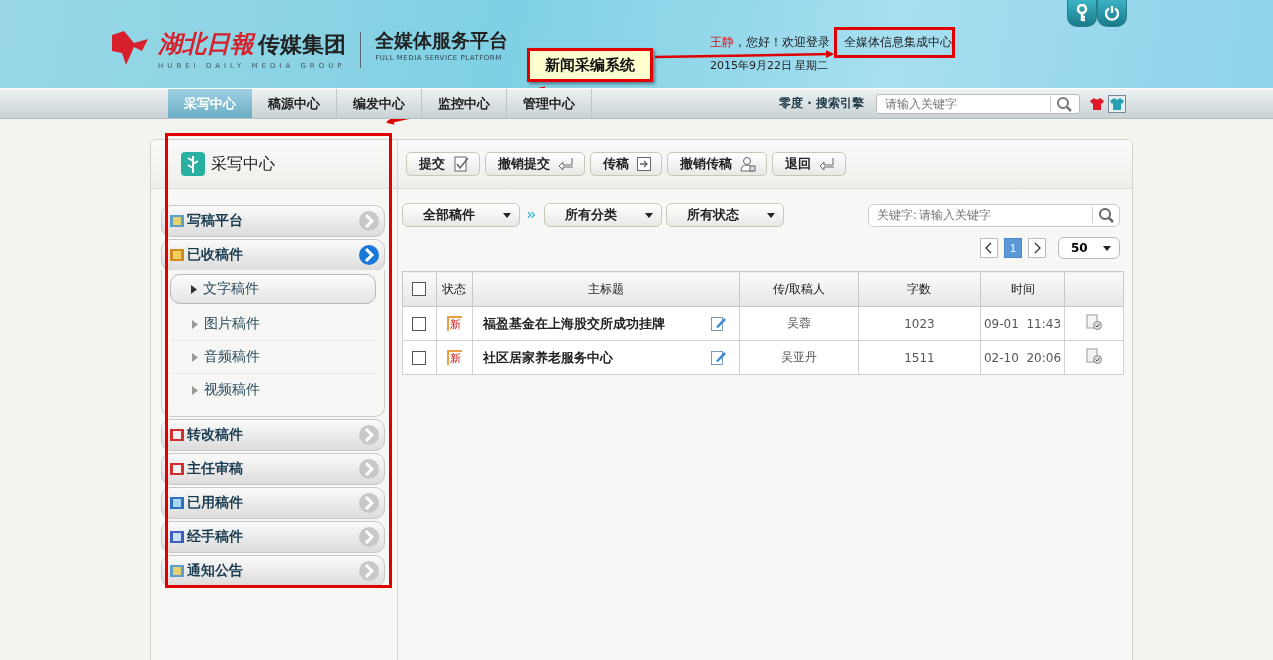  I want to click on toolbar-button: 撤销传稿, so click(717, 164).